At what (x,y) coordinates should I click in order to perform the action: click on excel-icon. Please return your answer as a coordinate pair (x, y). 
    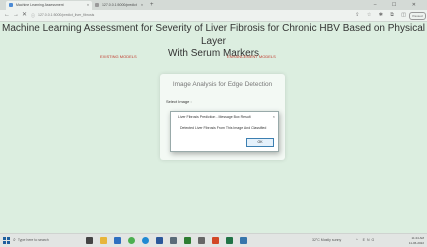
    Looking at the image, I should click on (229, 240).